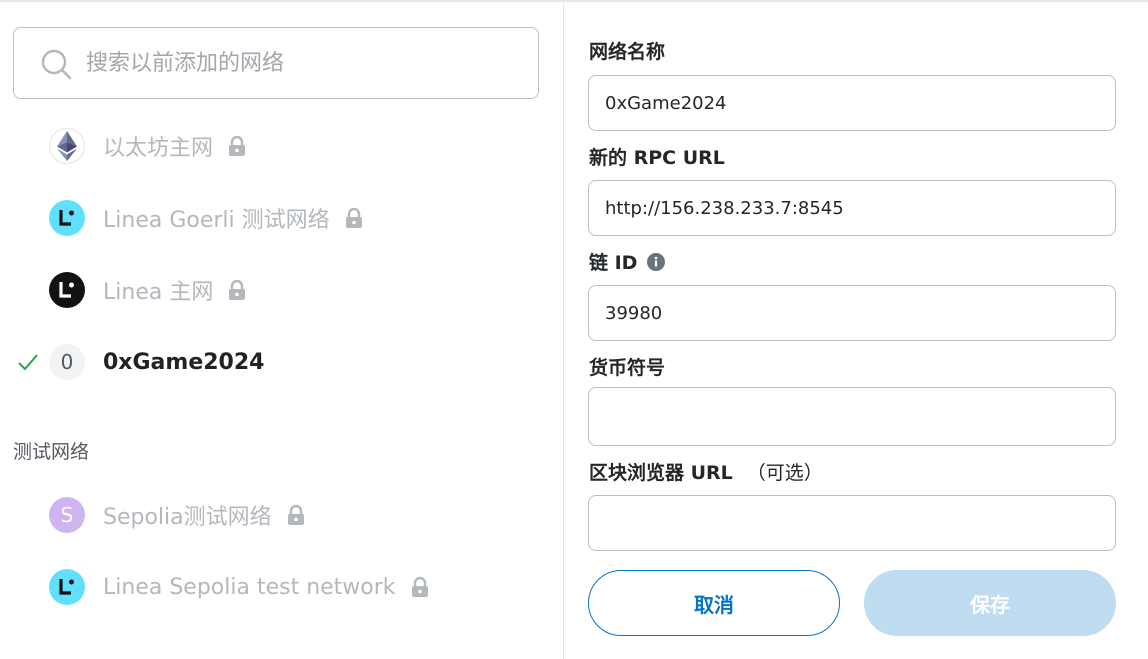 This screenshot has height=659, width=1148. Describe the element at coordinates (281, 362) in the screenshot. I see `network-item-0xgame2024: 0 0xGame2024` at that location.